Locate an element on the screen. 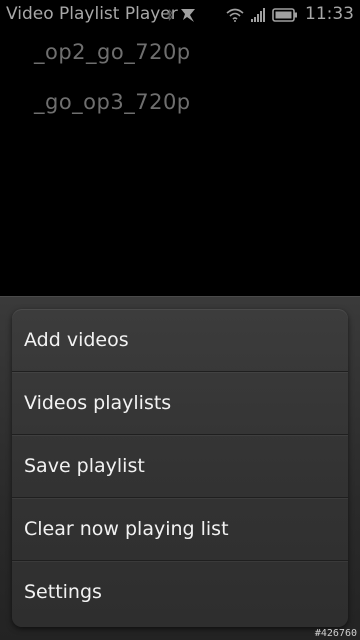 The width and height of the screenshot is (360, 640). notification-icon is located at coordinates (188, 15).